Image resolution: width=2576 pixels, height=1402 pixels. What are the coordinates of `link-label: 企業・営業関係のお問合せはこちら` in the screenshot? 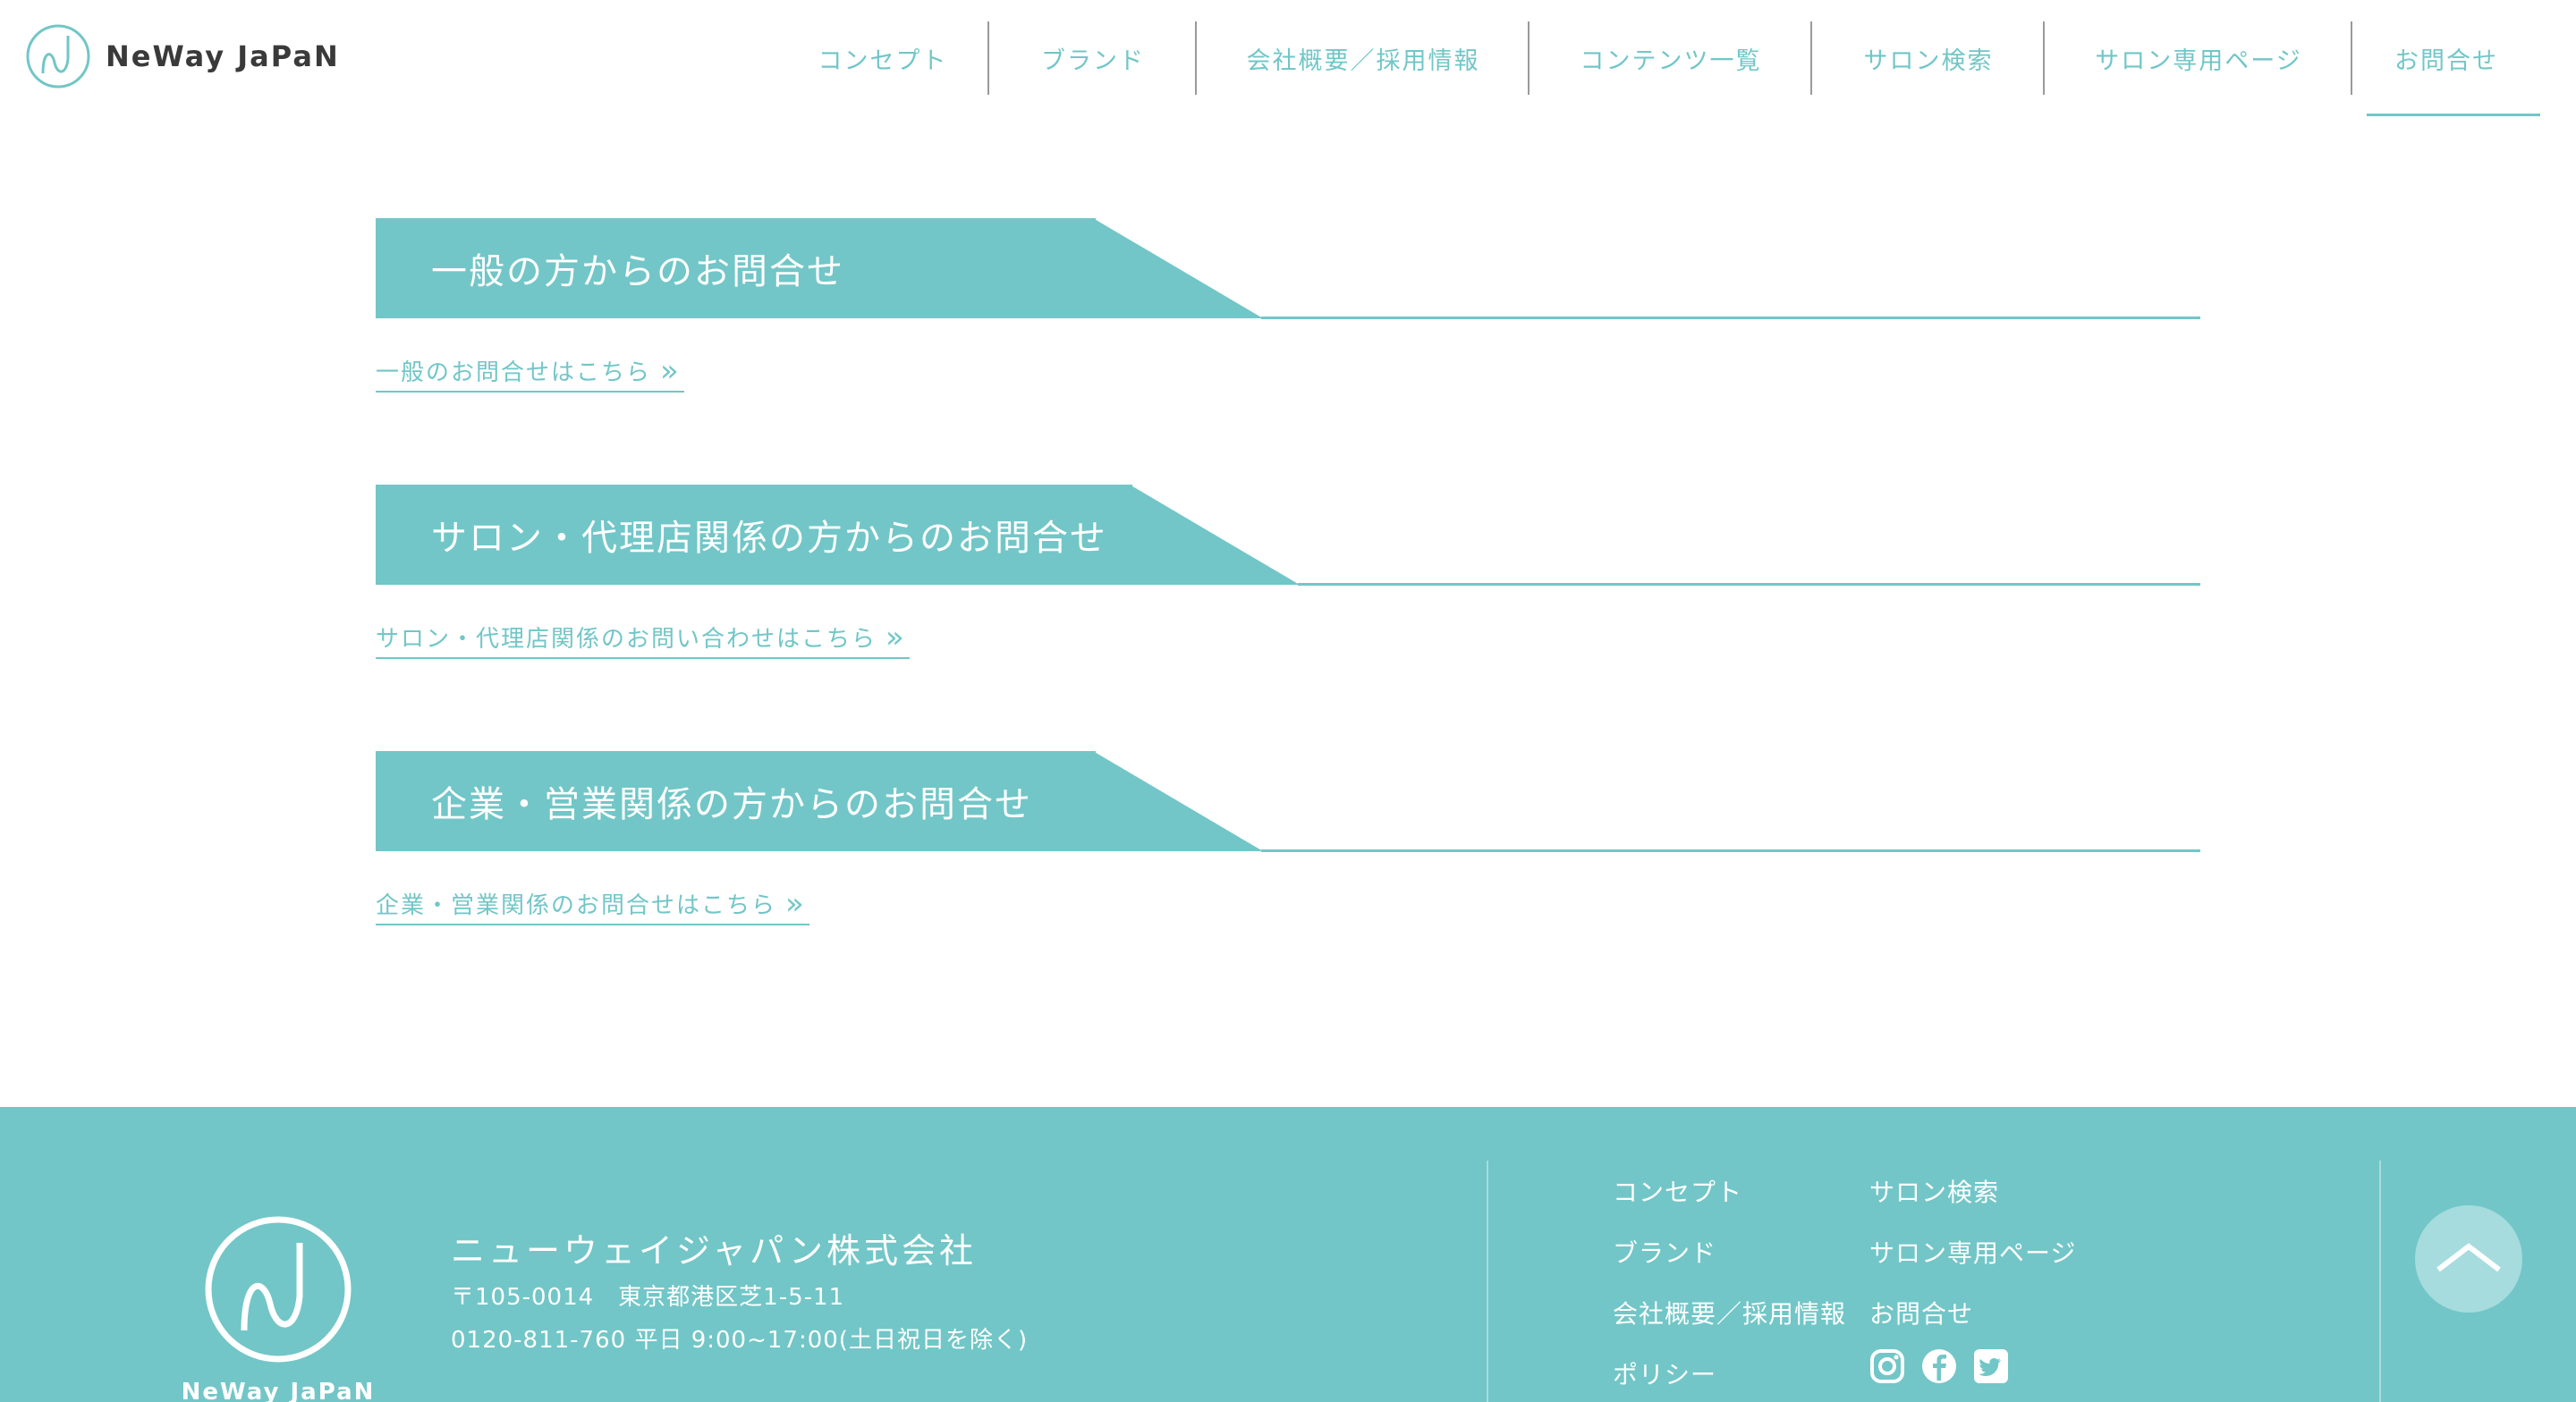 It's located at (576, 905).